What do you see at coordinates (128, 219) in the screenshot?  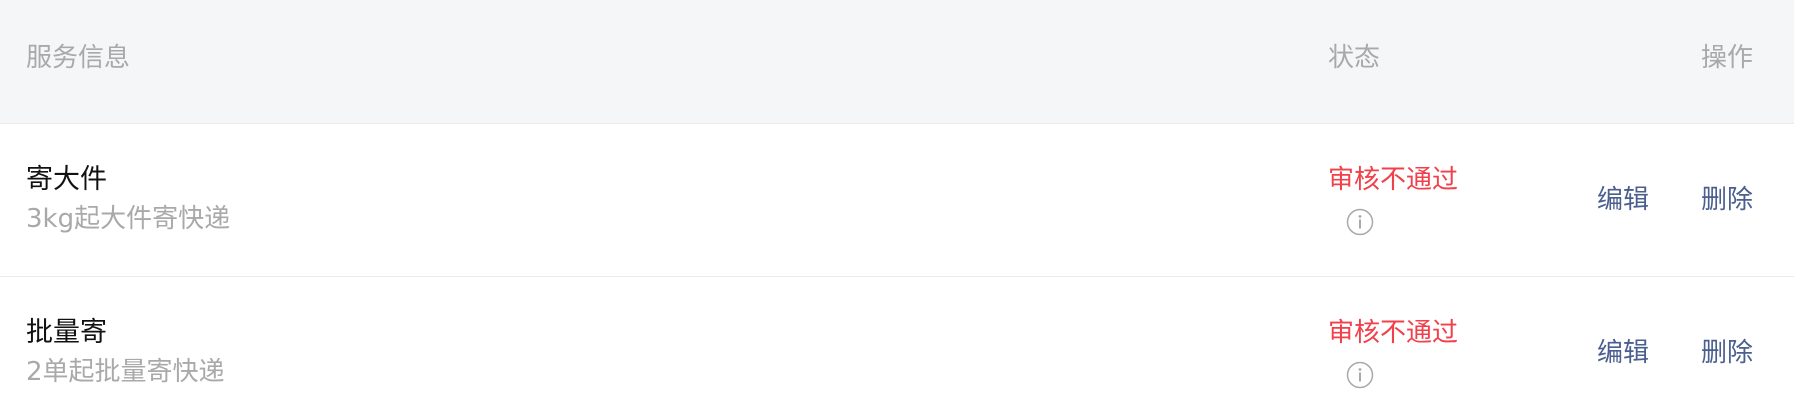 I see `service-description: 3kg起大件寄快递` at bounding box center [128, 219].